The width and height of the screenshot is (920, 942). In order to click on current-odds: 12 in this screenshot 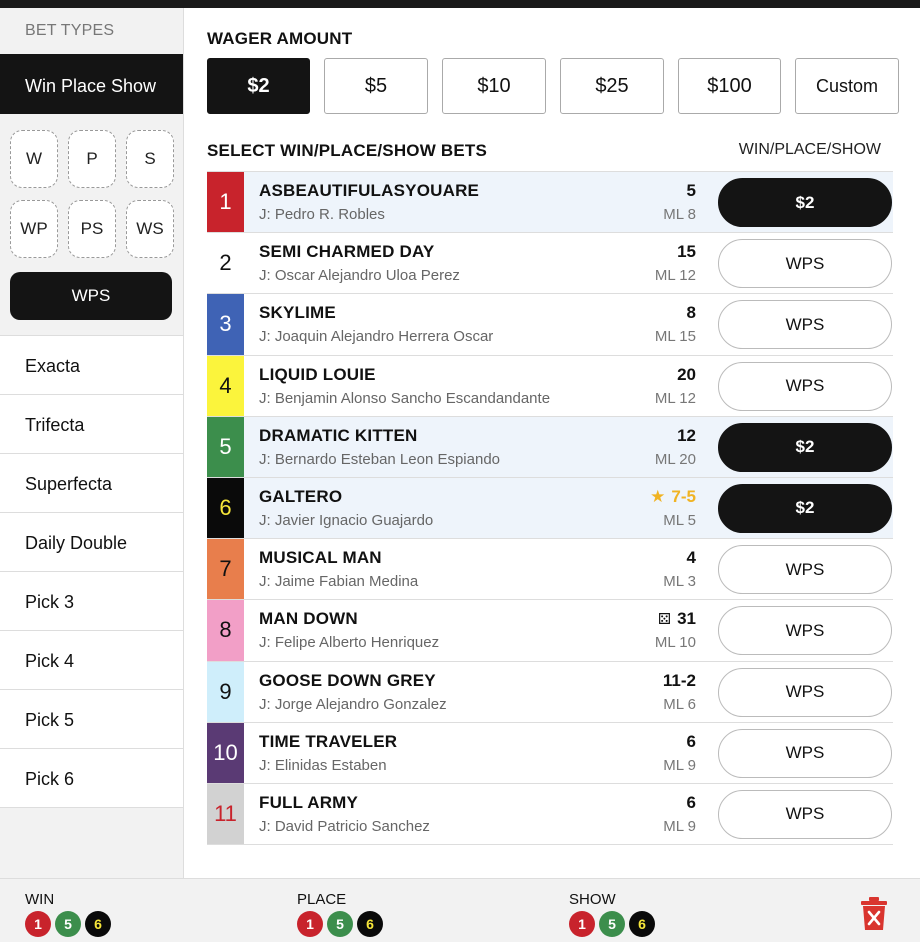, I will do `click(686, 436)`.